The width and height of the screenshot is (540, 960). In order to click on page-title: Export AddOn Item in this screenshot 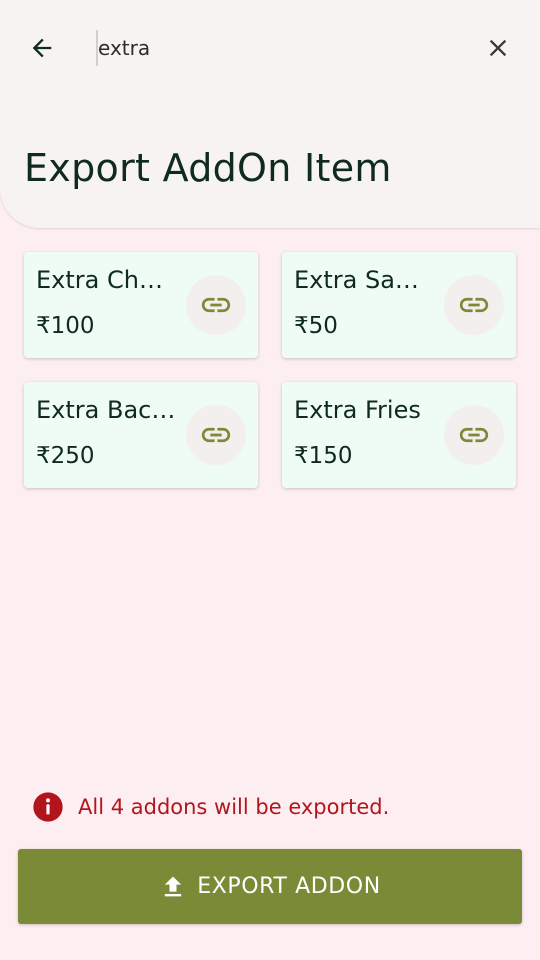, I will do `click(208, 168)`.